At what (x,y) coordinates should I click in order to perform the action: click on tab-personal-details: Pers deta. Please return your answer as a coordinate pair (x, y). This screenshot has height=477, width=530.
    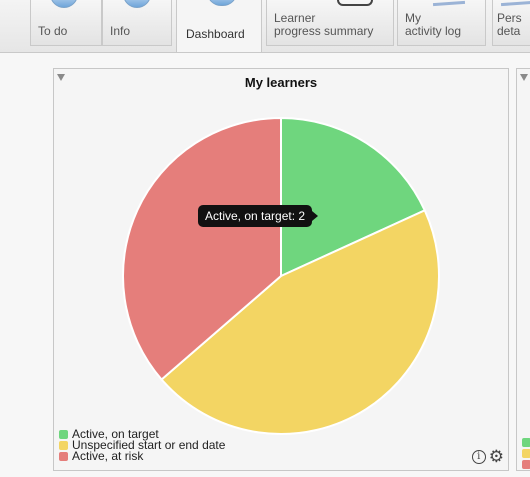
    Looking at the image, I should click on (511, 23).